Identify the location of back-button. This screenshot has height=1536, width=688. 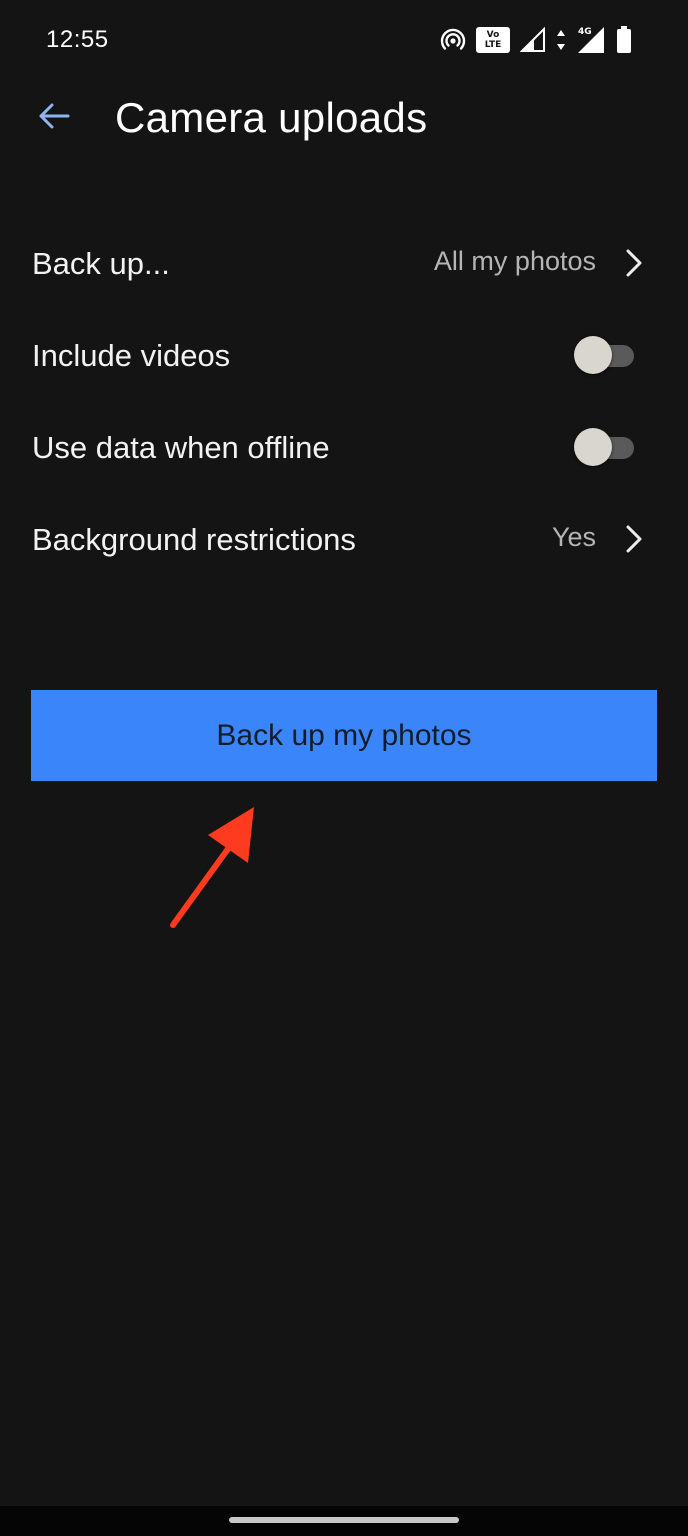
(54, 116).